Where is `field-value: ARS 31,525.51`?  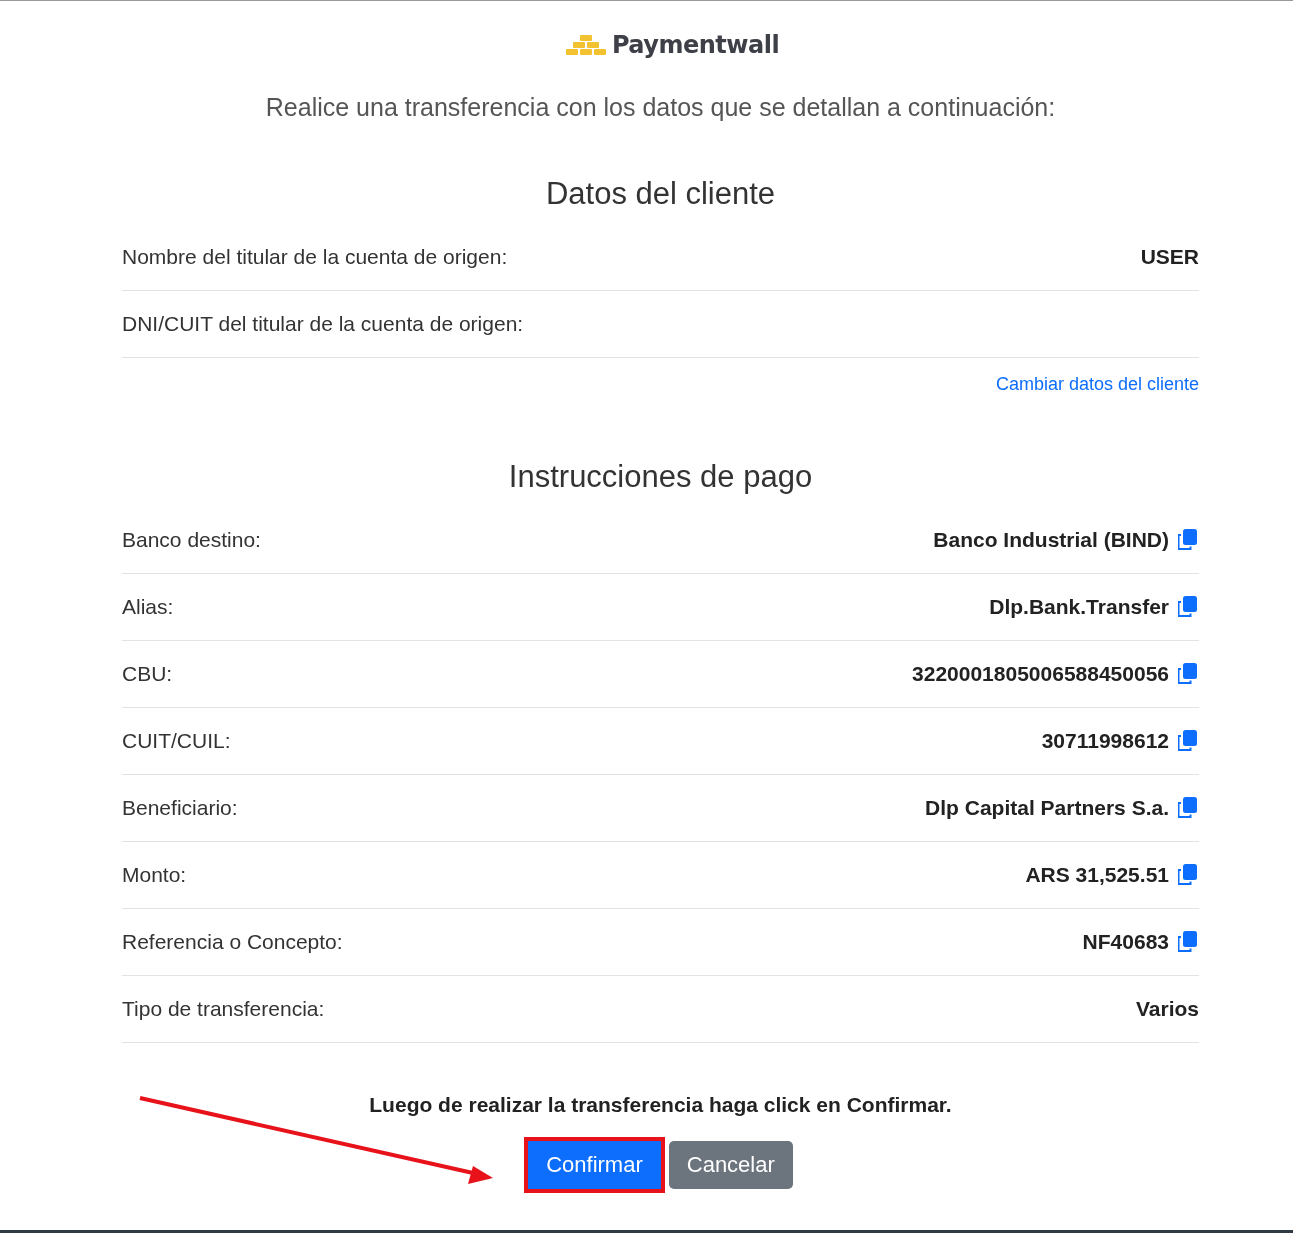 field-value: ARS 31,525.51 is located at coordinates (1097, 875).